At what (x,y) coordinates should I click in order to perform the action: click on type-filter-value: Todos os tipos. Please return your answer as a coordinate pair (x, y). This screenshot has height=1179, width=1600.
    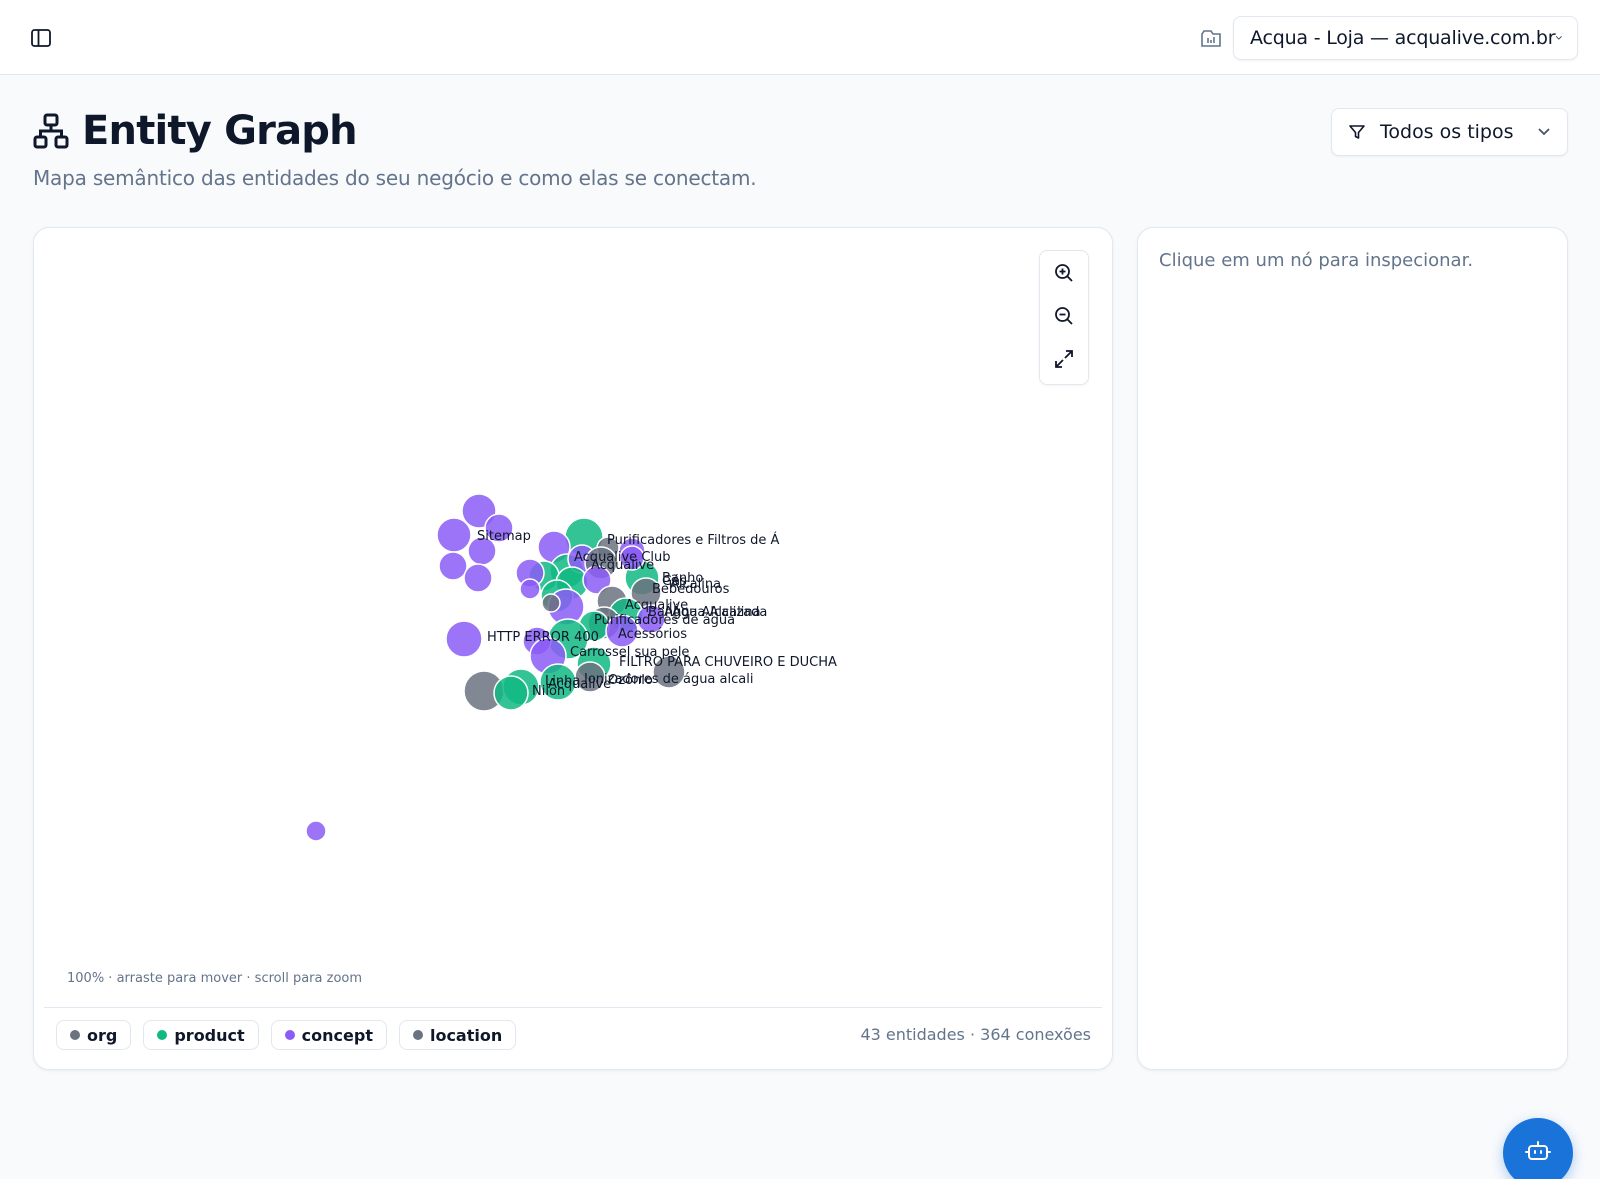
    Looking at the image, I should click on (1447, 132).